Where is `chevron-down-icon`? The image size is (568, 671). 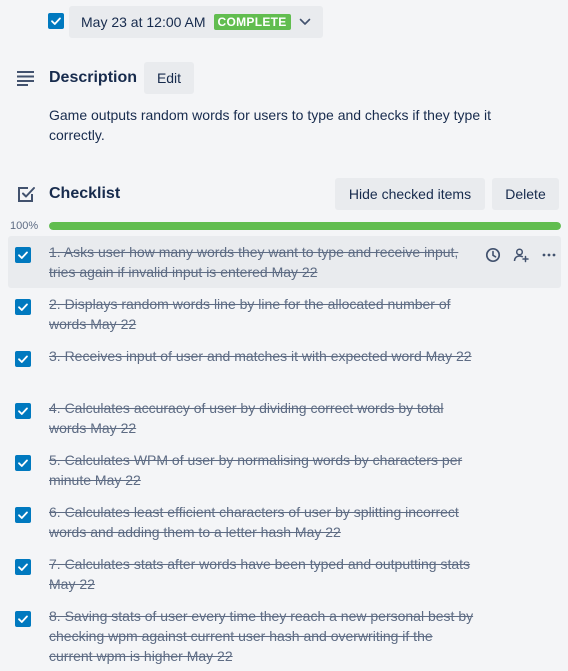 chevron-down-icon is located at coordinates (305, 22).